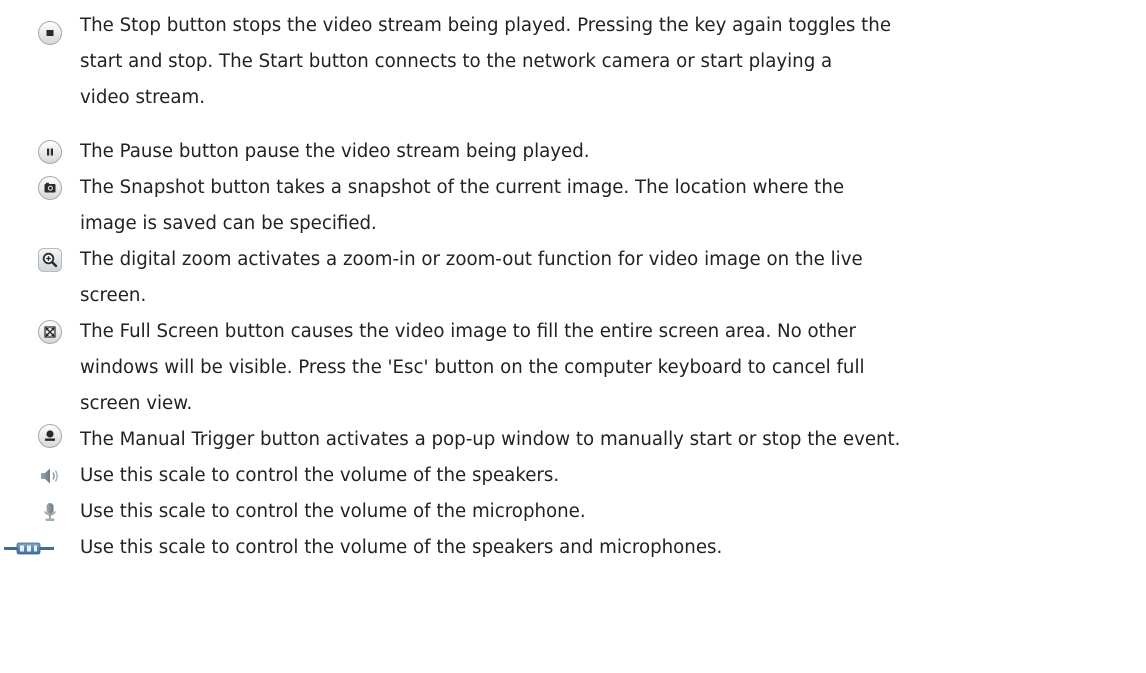 The image size is (1146, 673). Describe the element at coordinates (50, 436) in the screenshot. I see `manual-trigger-icon` at that location.